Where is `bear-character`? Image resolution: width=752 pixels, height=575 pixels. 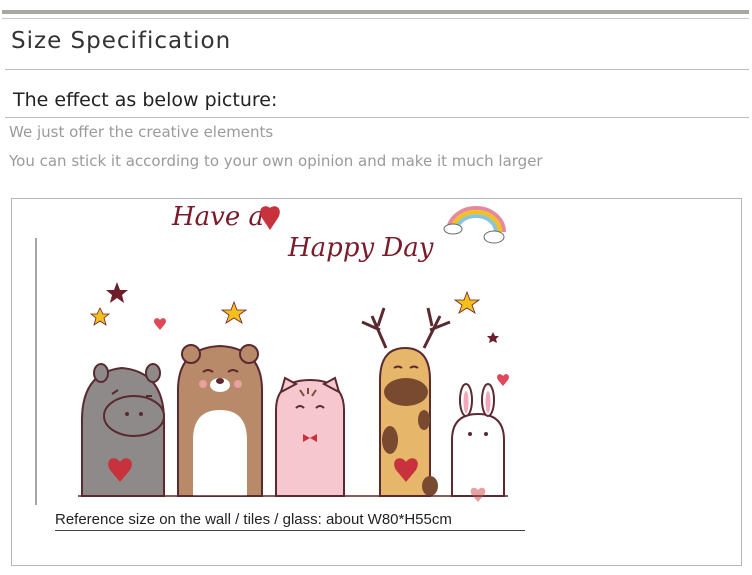 bear-character is located at coordinates (220, 420).